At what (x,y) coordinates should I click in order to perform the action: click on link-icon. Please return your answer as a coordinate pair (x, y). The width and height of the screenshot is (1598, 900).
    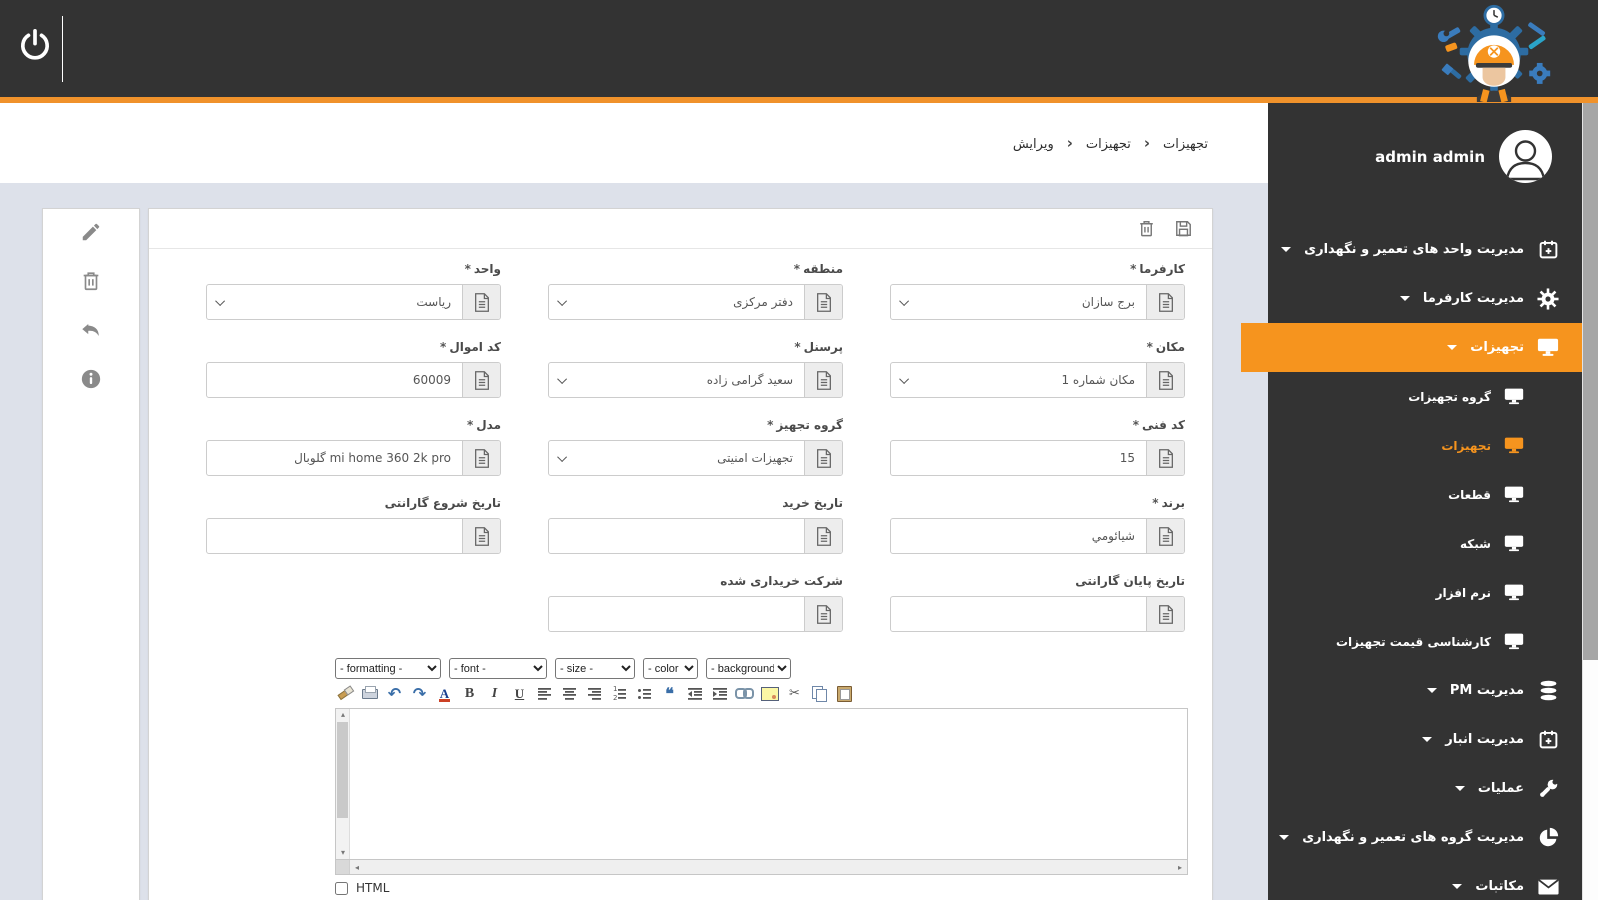
    Looking at the image, I should click on (744, 693).